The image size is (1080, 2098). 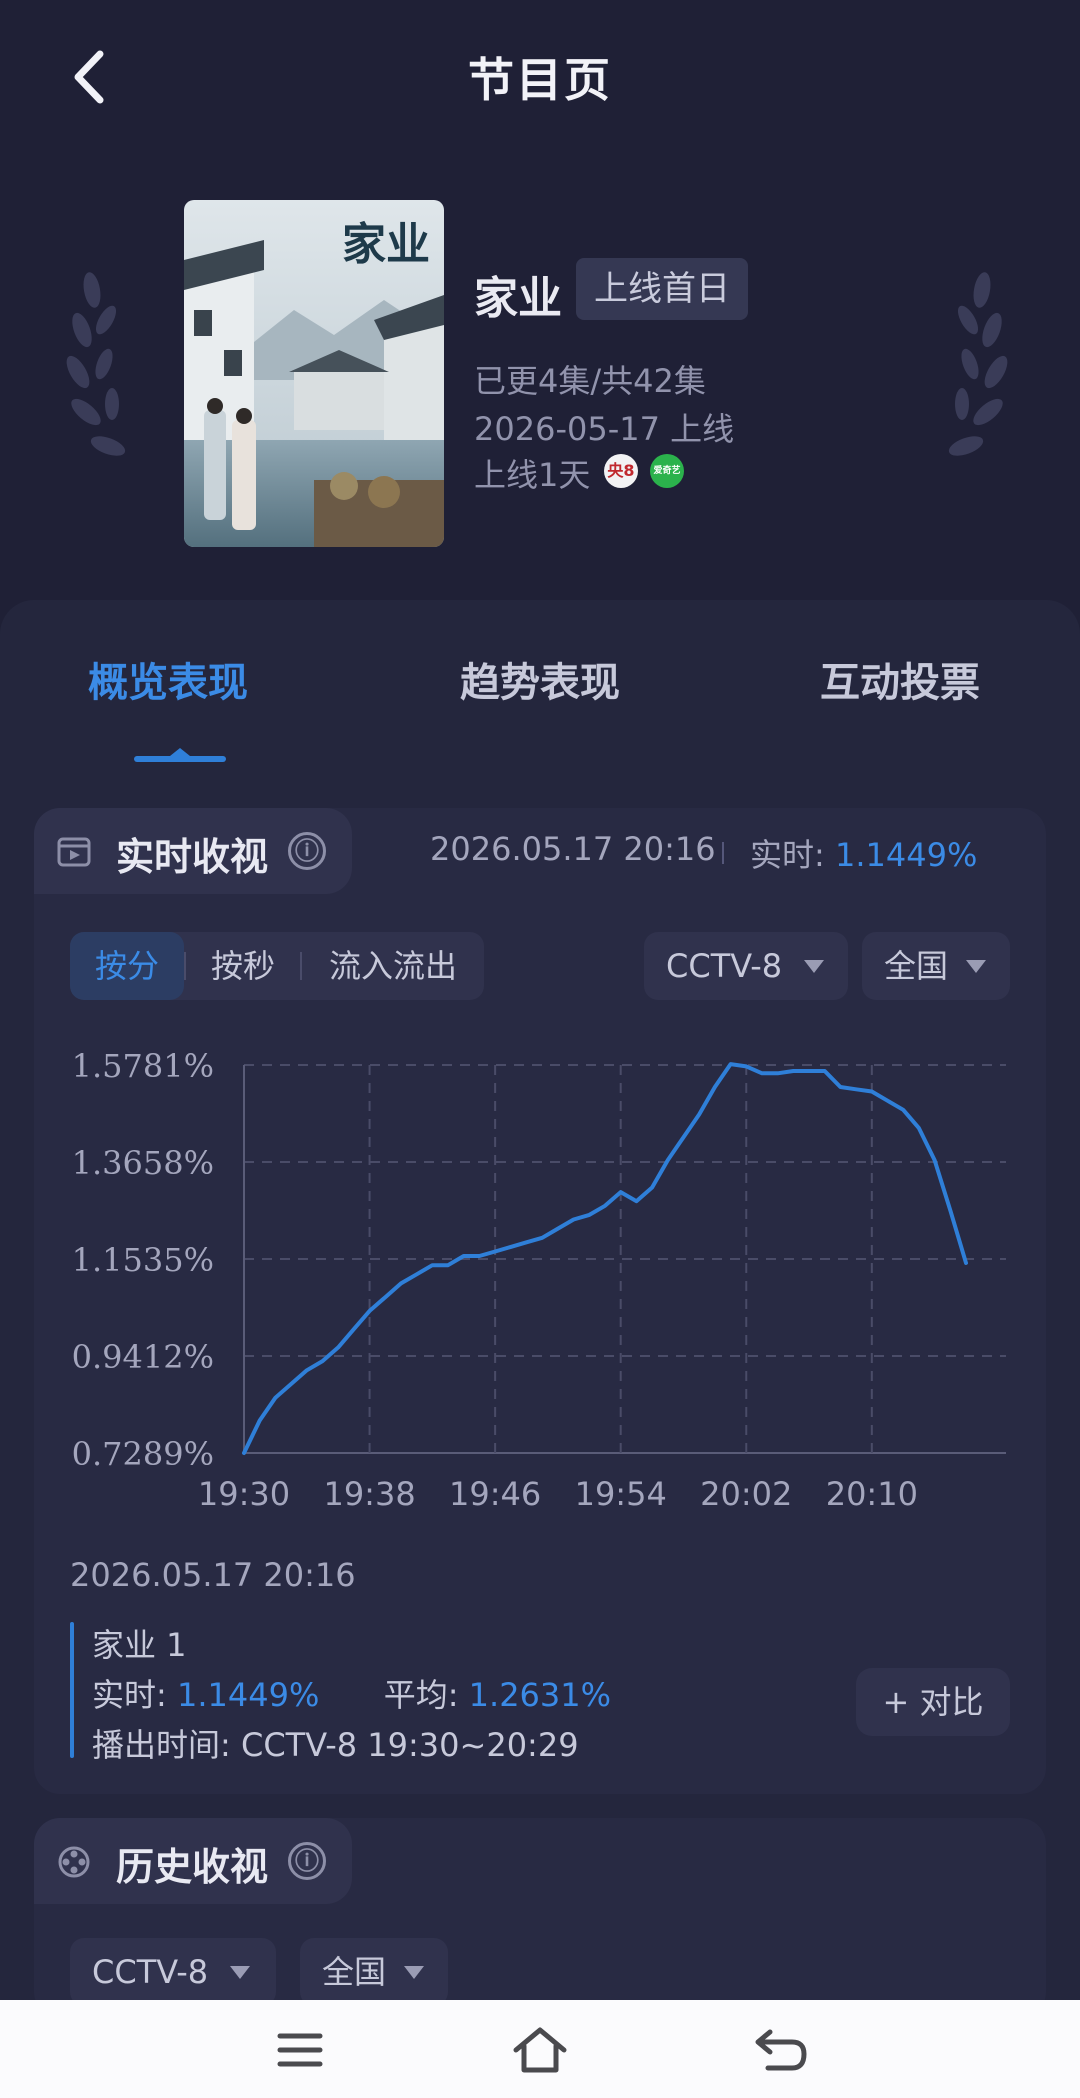 I want to click on show-poster: 家业, so click(x=314, y=373).